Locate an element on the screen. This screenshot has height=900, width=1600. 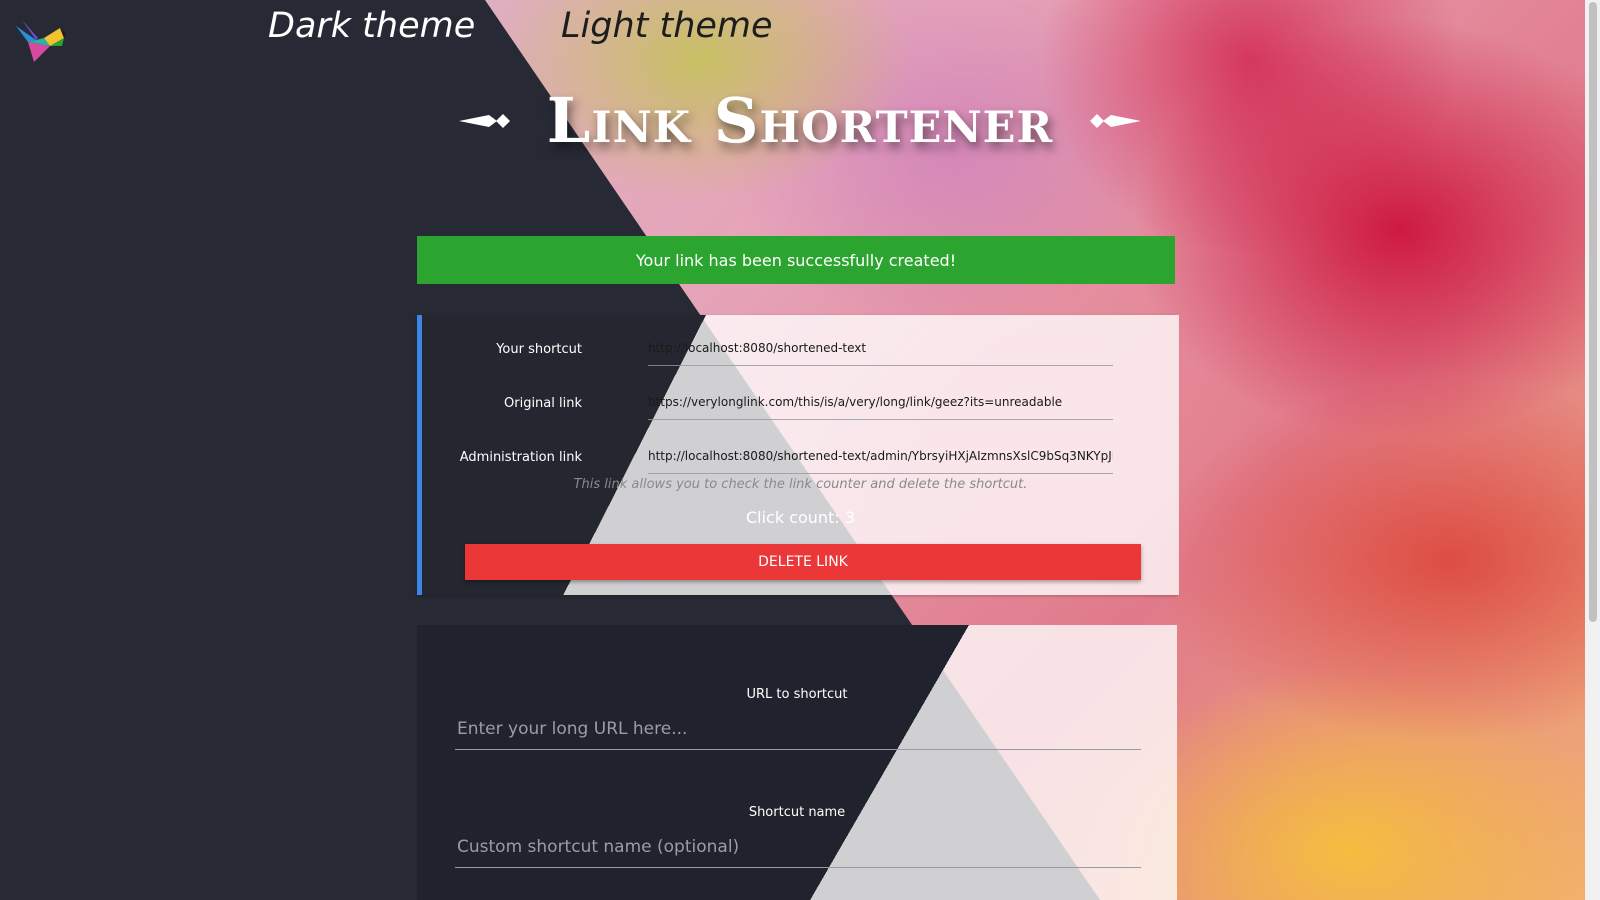
ornament-left-icon is located at coordinates (484, 120).